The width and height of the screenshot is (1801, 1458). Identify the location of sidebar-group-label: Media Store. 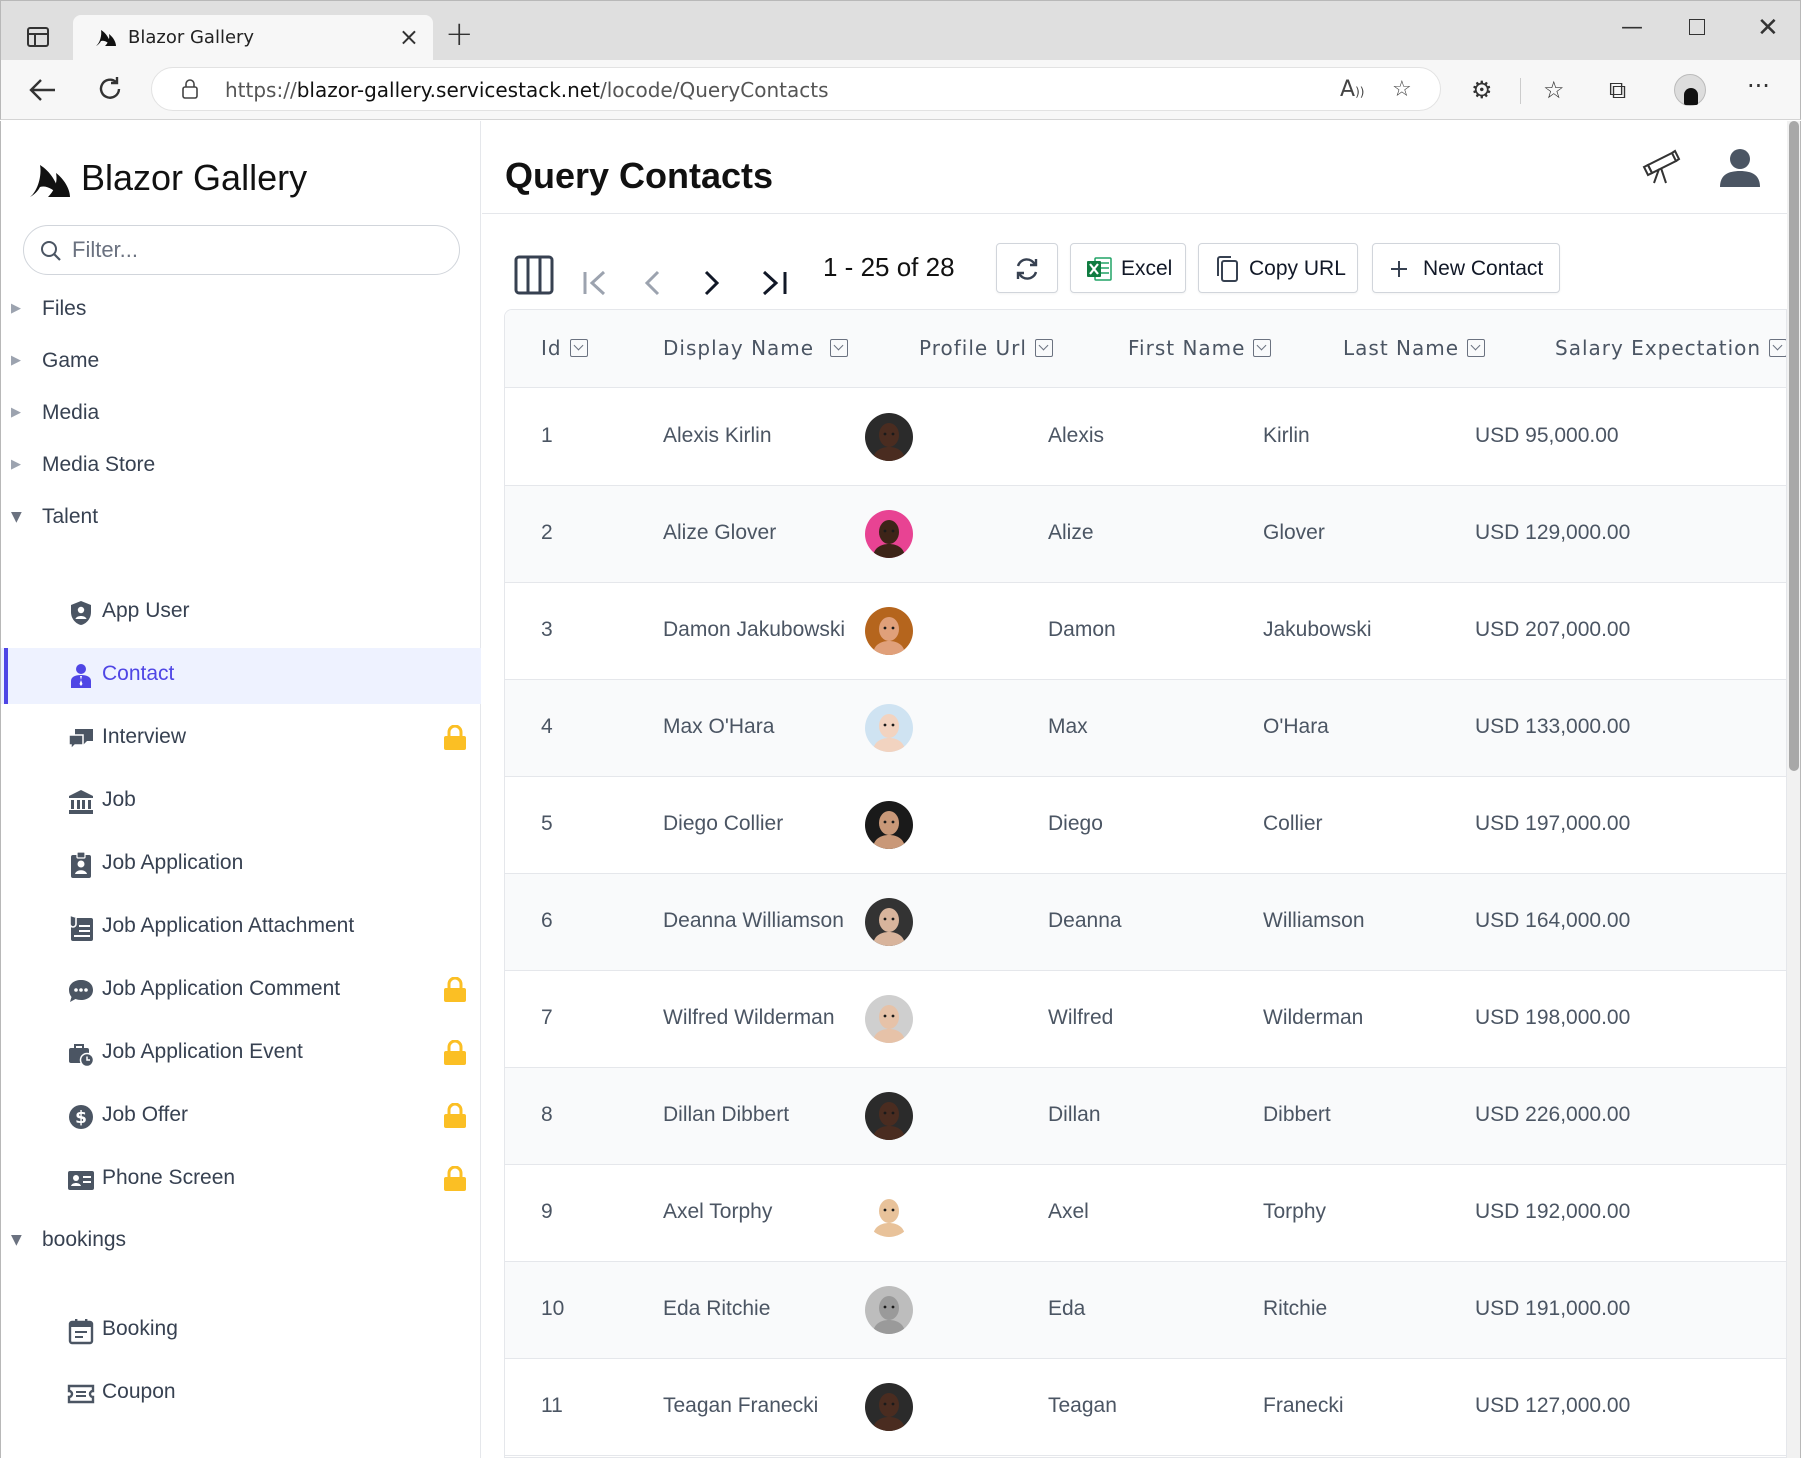
(99, 464).